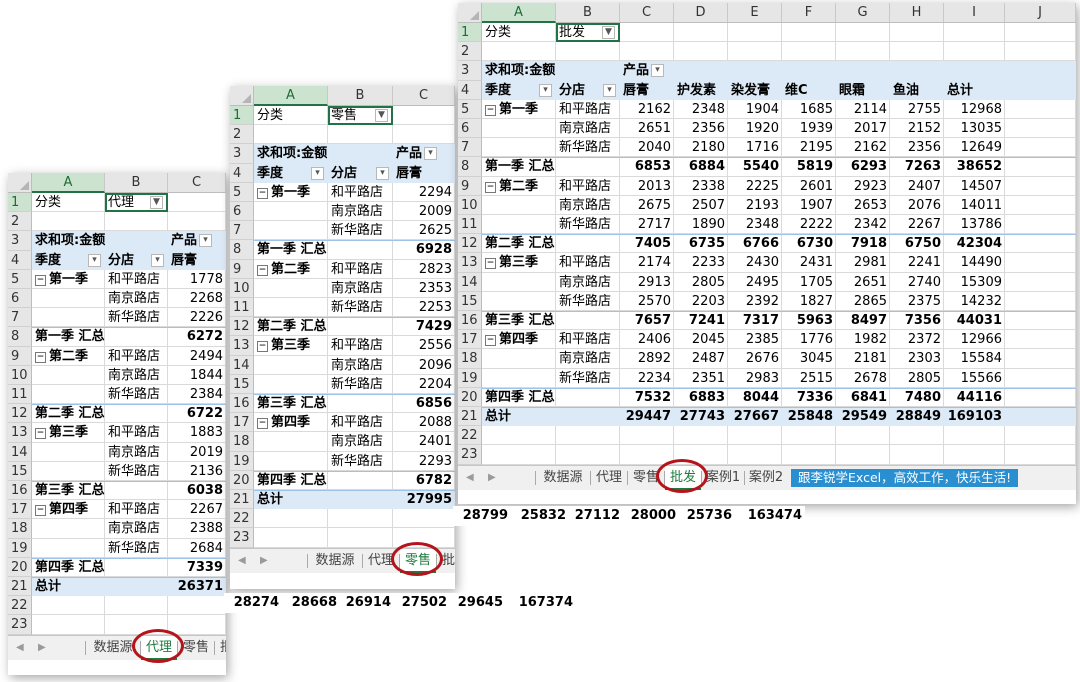  I want to click on row-header: 9, so click(242, 269).